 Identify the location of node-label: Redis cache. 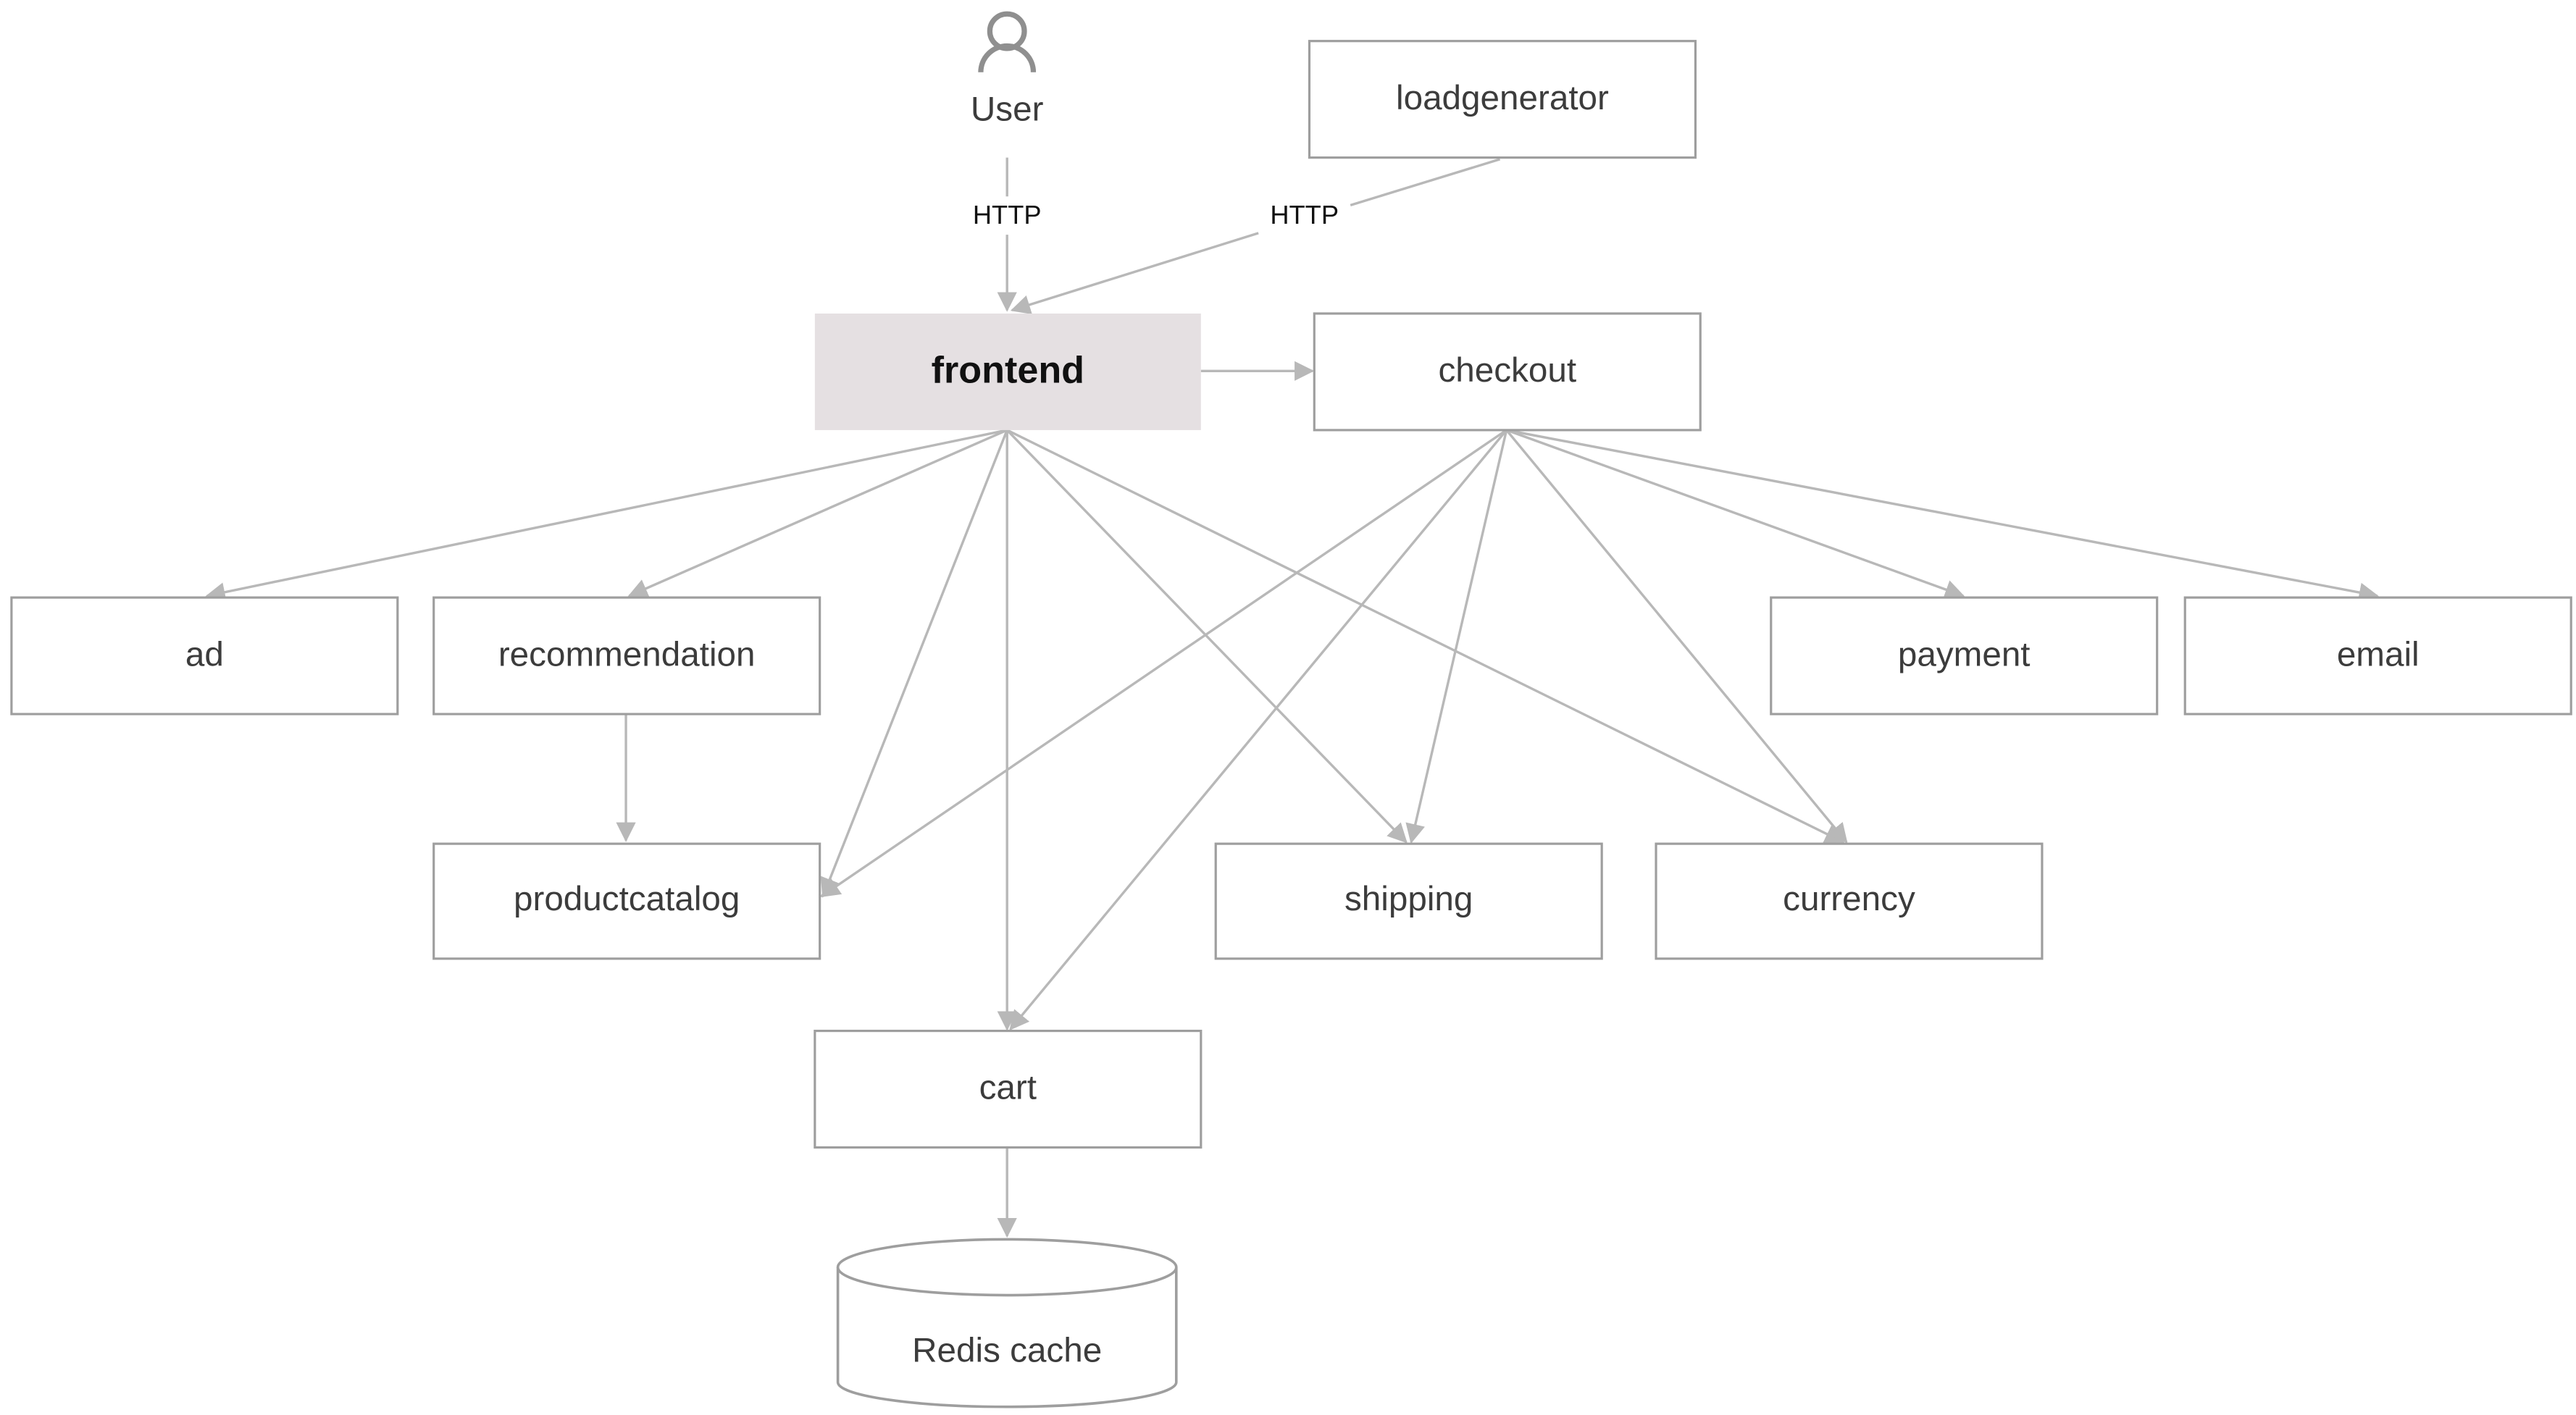
(1007, 1350).